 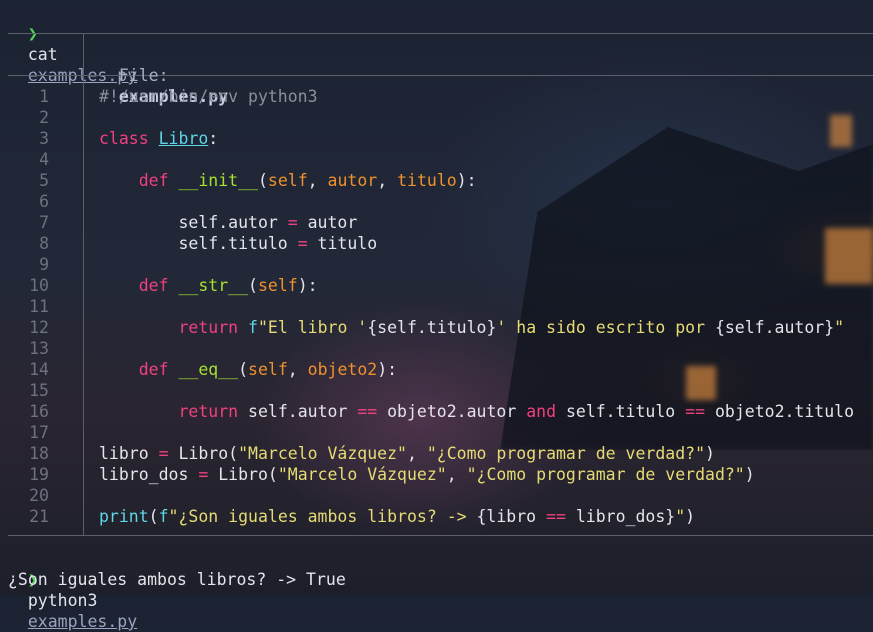 I want to click on line-number: 17, so click(x=39, y=432).